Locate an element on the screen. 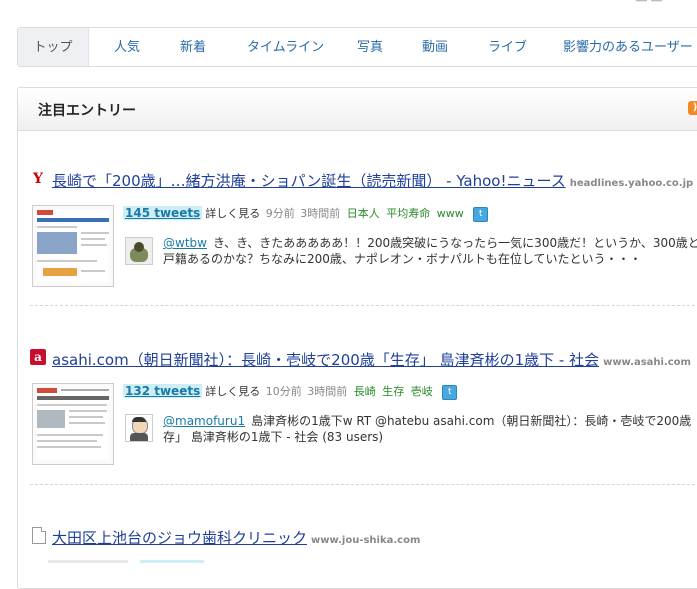  time-latest: 10分前 is located at coordinates (283, 391).